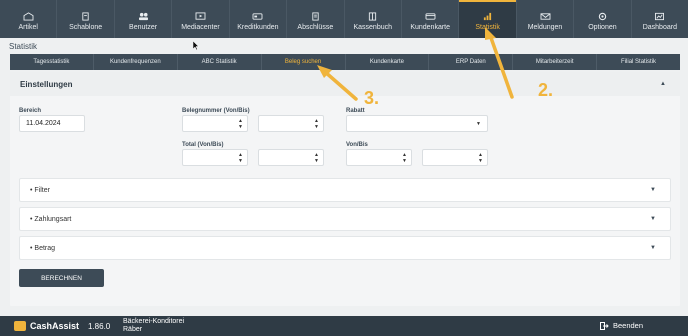 The height and width of the screenshot is (336, 688). I want to click on version-label: 1.86.0, so click(99, 326).